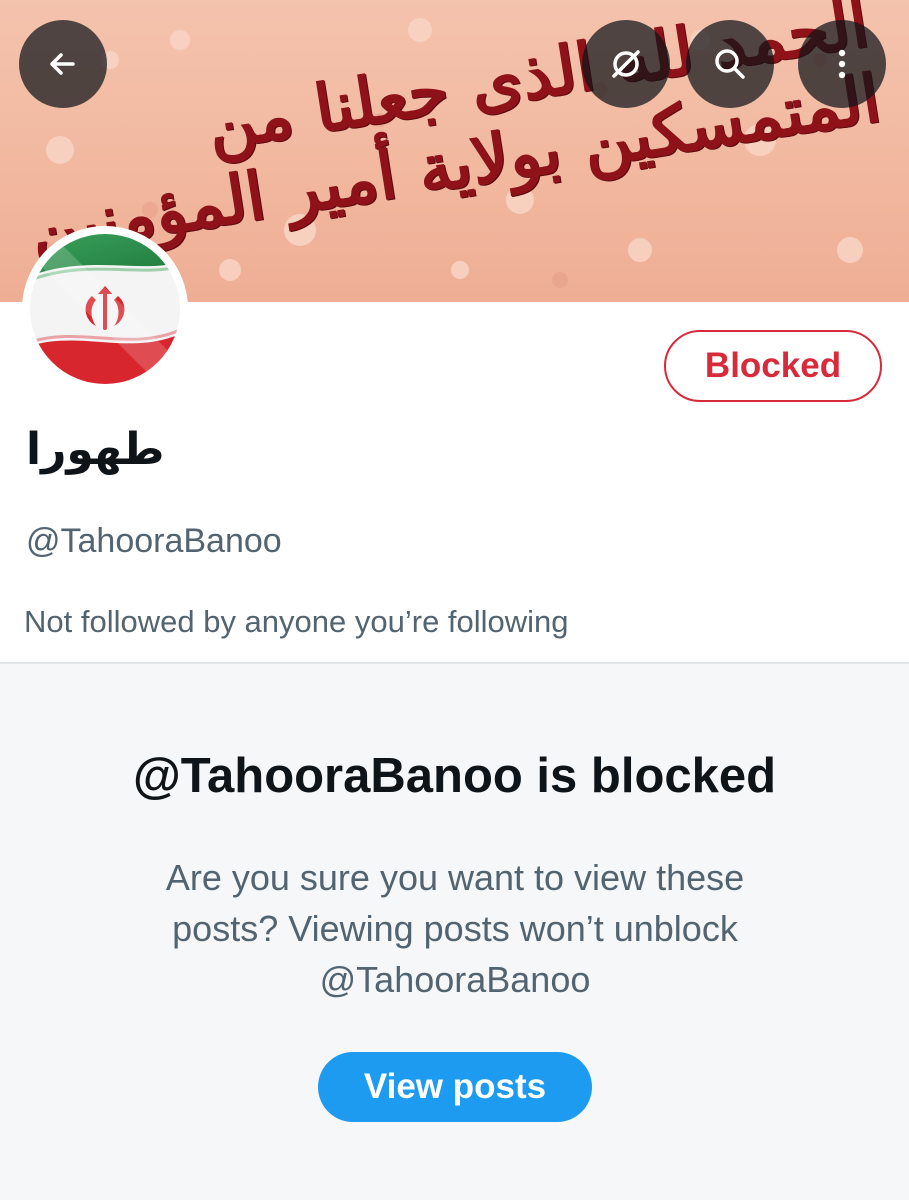  I want to click on blocked-button: Blocked, so click(773, 366).